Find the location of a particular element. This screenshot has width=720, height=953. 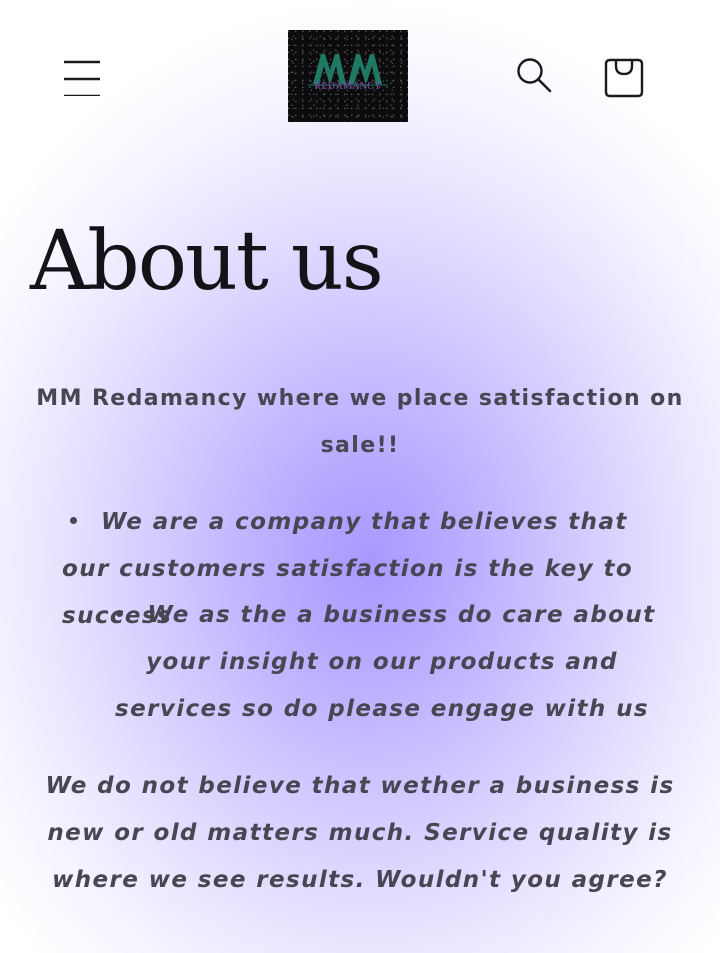

cart-button is located at coordinates (624, 76).